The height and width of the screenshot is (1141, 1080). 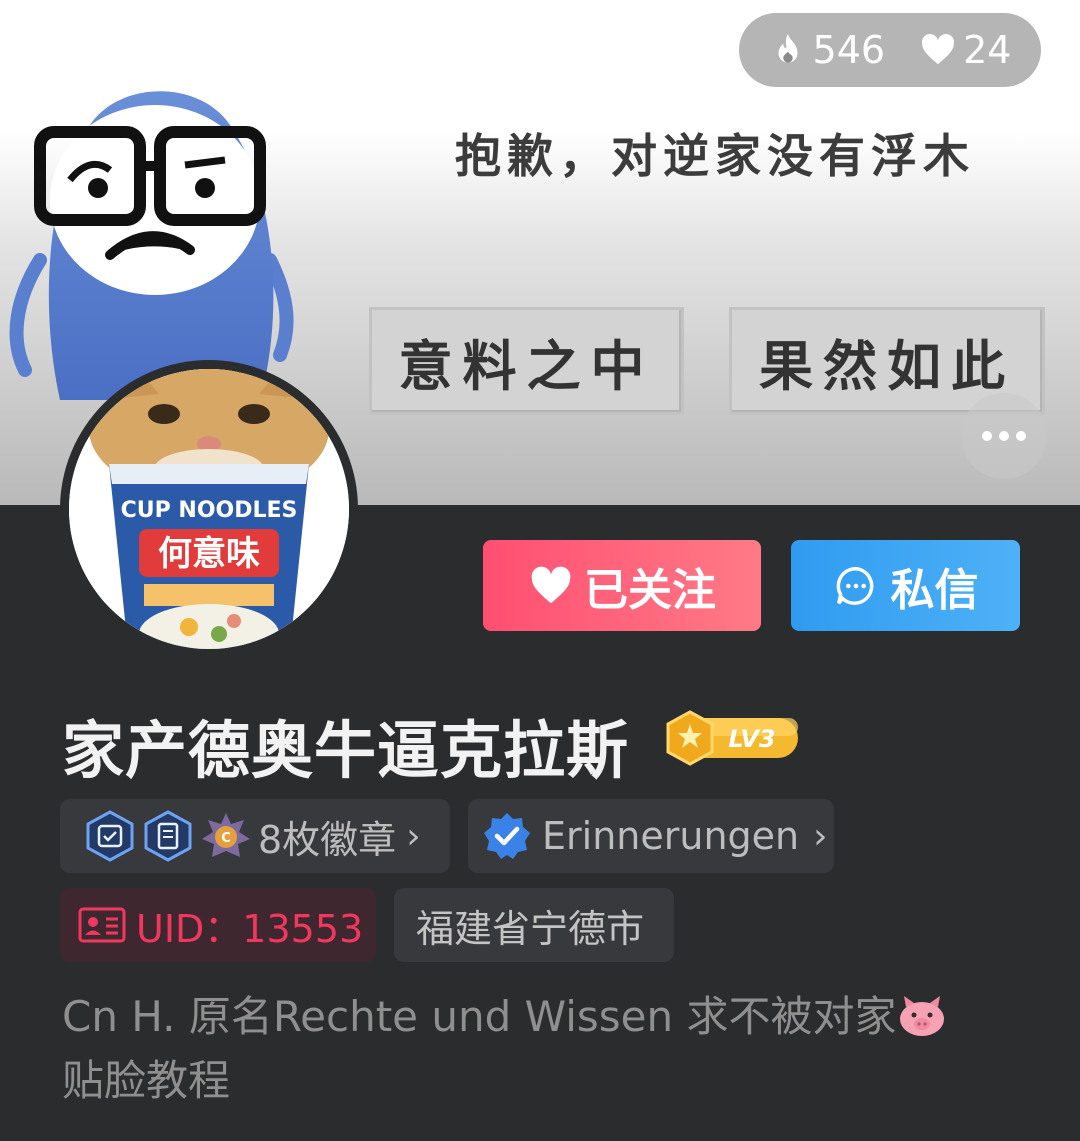 I want to click on avatar: CUP NOODLES 何意味, so click(x=209, y=509).